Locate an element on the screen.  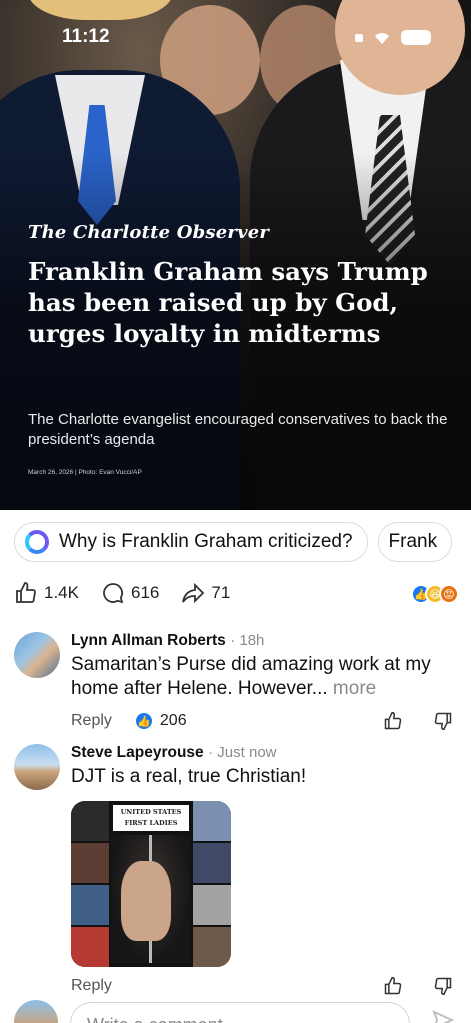
comment-time: · Just now is located at coordinates (242, 752).